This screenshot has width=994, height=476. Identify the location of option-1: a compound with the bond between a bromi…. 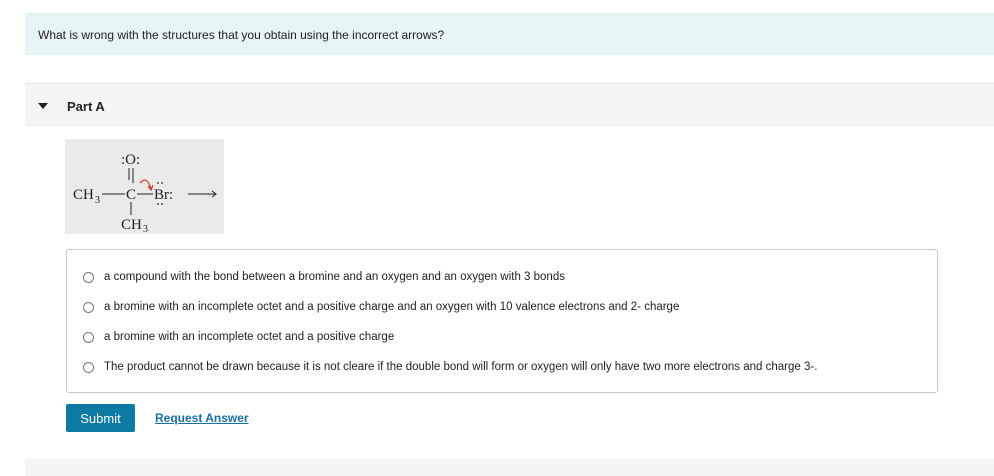
(324, 277).